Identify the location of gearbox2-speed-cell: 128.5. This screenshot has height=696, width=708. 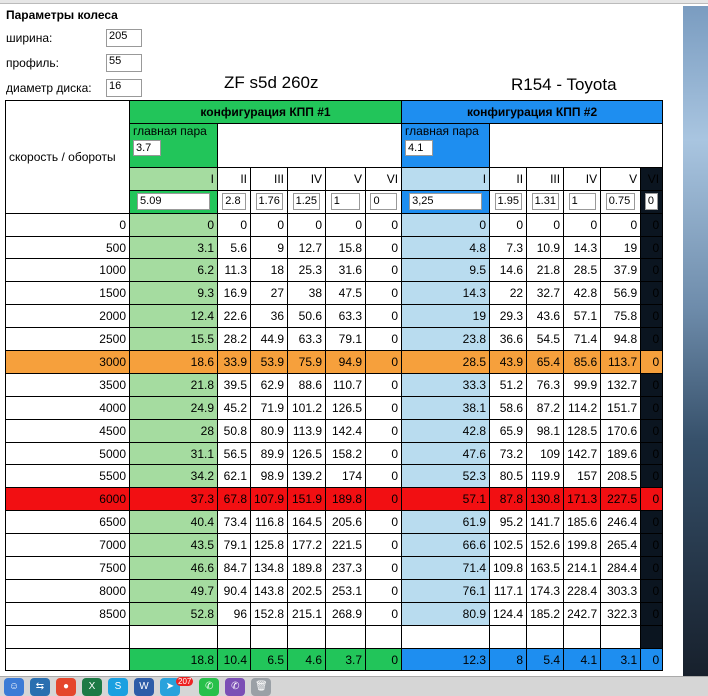
(582, 430).